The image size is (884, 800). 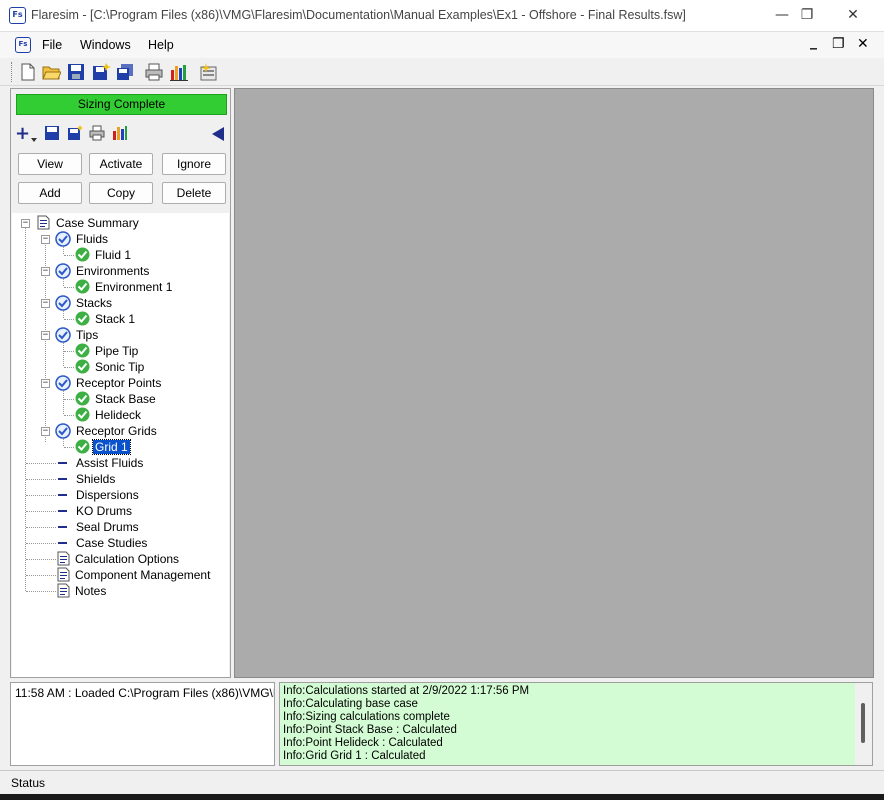 I want to click on scrollbar-thumb, so click(x=863, y=723).